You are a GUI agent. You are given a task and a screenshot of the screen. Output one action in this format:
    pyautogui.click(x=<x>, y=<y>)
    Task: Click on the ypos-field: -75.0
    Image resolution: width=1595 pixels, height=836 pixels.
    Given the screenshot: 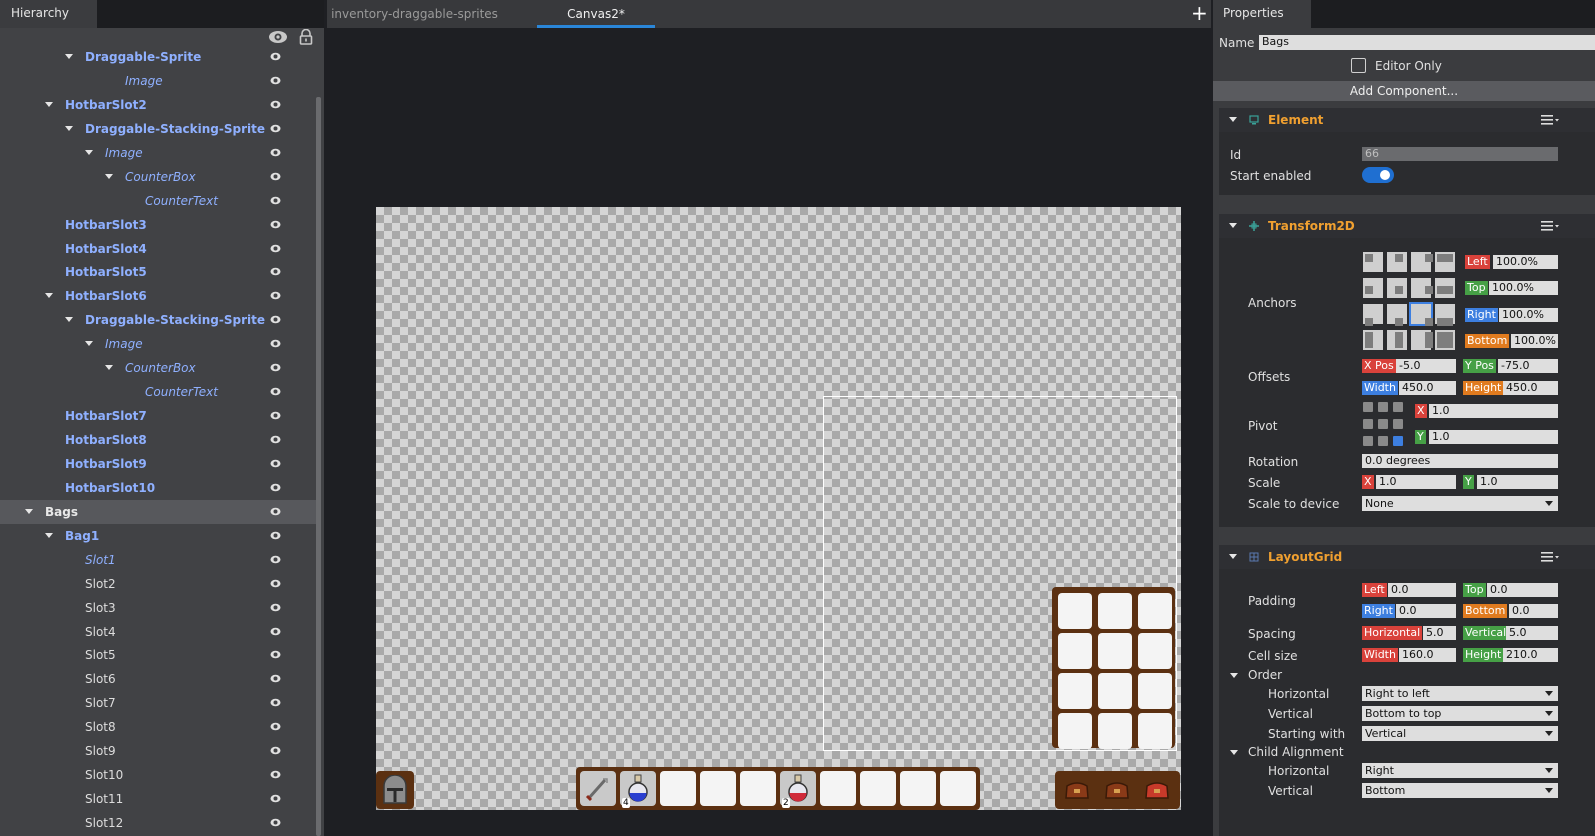 What is the action you would take?
    pyautogui.click(x=1528, y=366)
    